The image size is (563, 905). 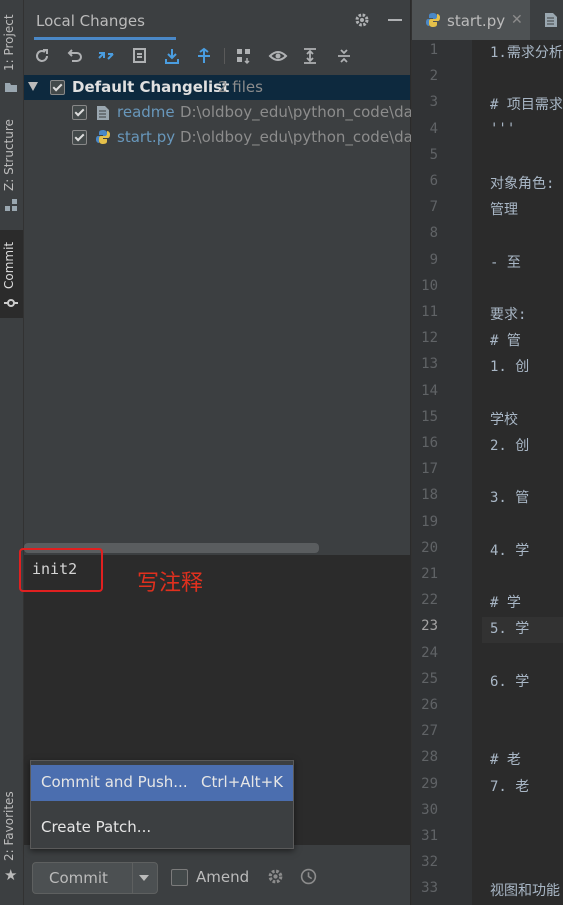 What do you see at coordinates (509, 628) in the screenshot?
I see `code-line: 5. 学` at bounding box center [509, 628].